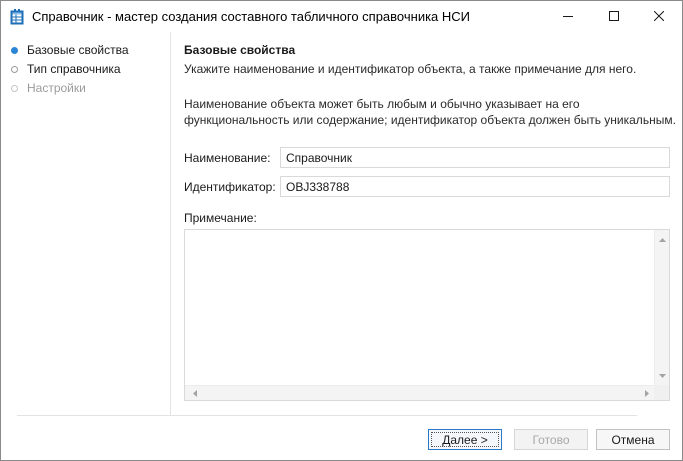 The image size is (683, 461). I want to click on nav-divider, so click(170, 223).